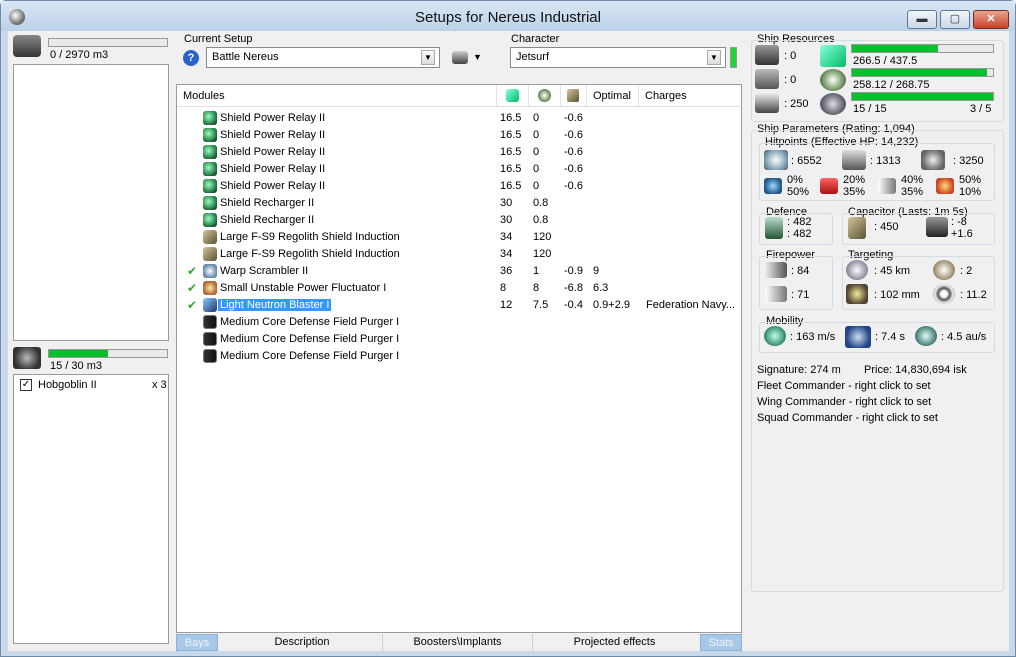 Image resolution: width=1016 pixels, height=657 pixels. What do you see at coordinates (714, 57) in the screenshot?
I see `chevron-down-icon: ▼` at bounding box center [714, 57].